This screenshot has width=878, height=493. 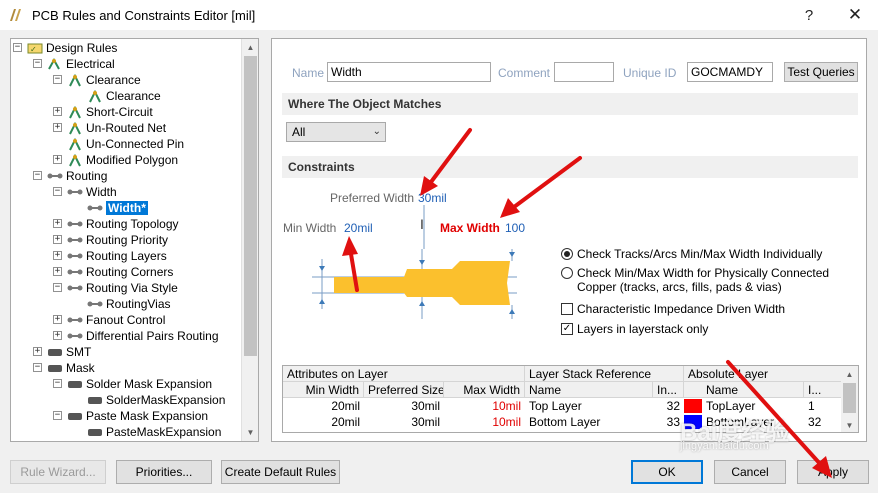 I want to click on tree-item: RoutingVias, so click(x=129, y=304).